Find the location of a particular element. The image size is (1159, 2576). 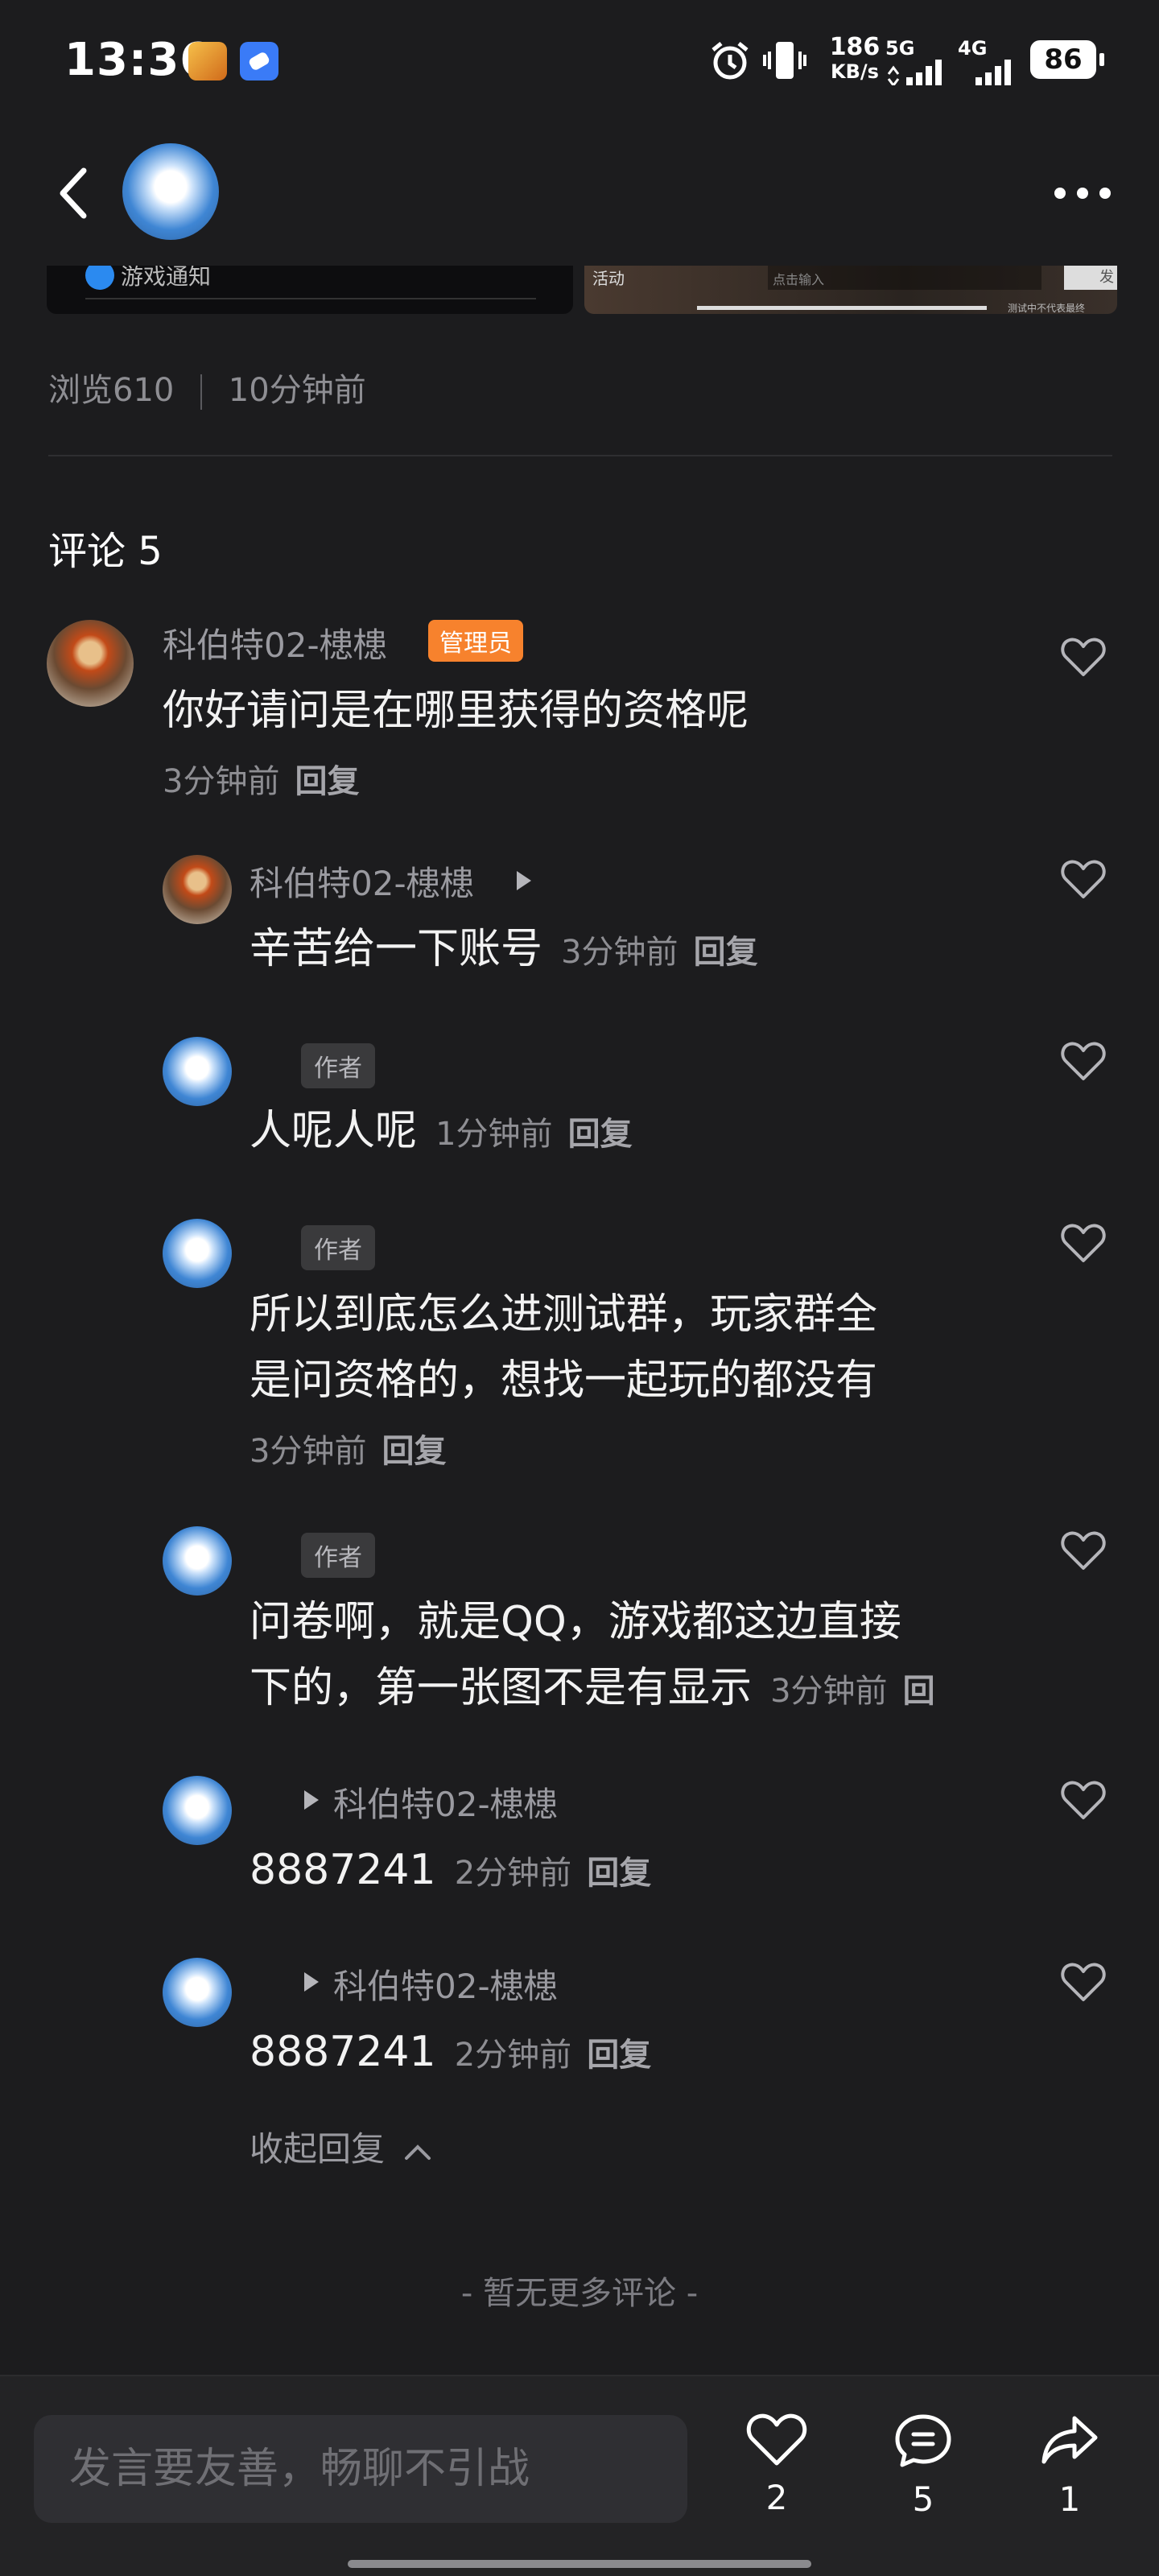

comment-input: 发言要友善，畅聊不引战 is located at coordinates (360, 2469).